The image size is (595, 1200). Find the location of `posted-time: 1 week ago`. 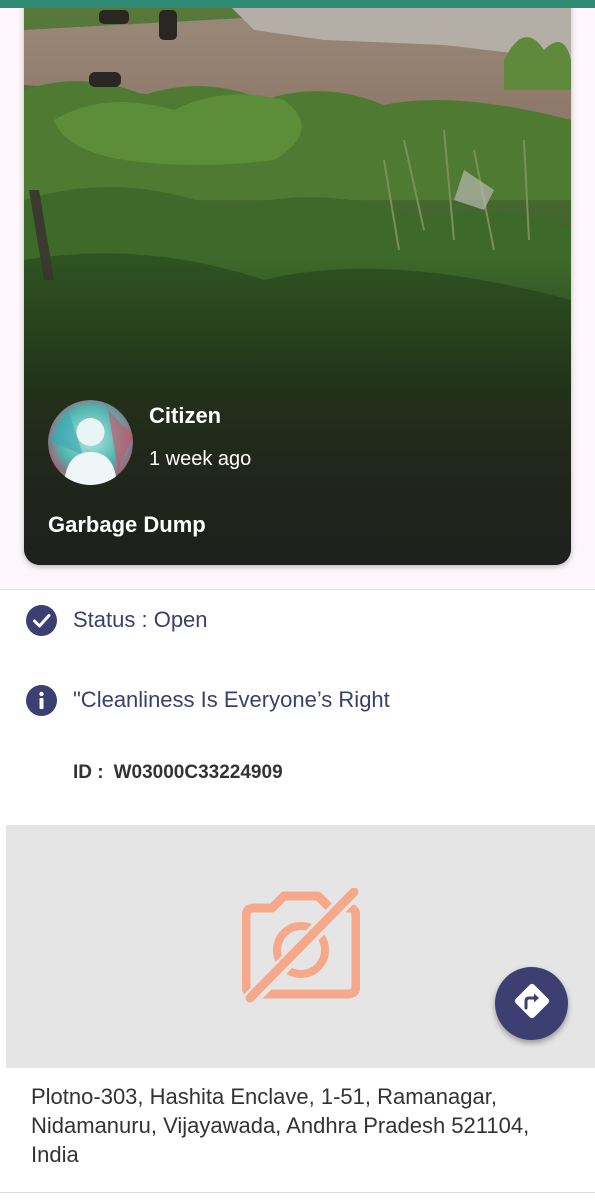

posted-time: 1 week ago is located at coordinates (200, 459).